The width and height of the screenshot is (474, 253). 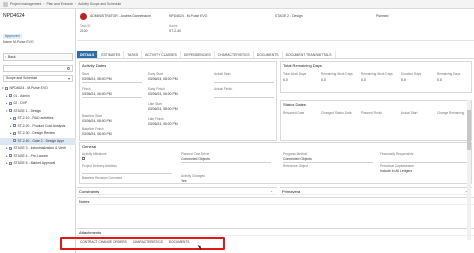 What do you see at coordinates (83, 158) in the screenshot?
I see `activity-milestone-checkbox` at bounding box center [83, 158].